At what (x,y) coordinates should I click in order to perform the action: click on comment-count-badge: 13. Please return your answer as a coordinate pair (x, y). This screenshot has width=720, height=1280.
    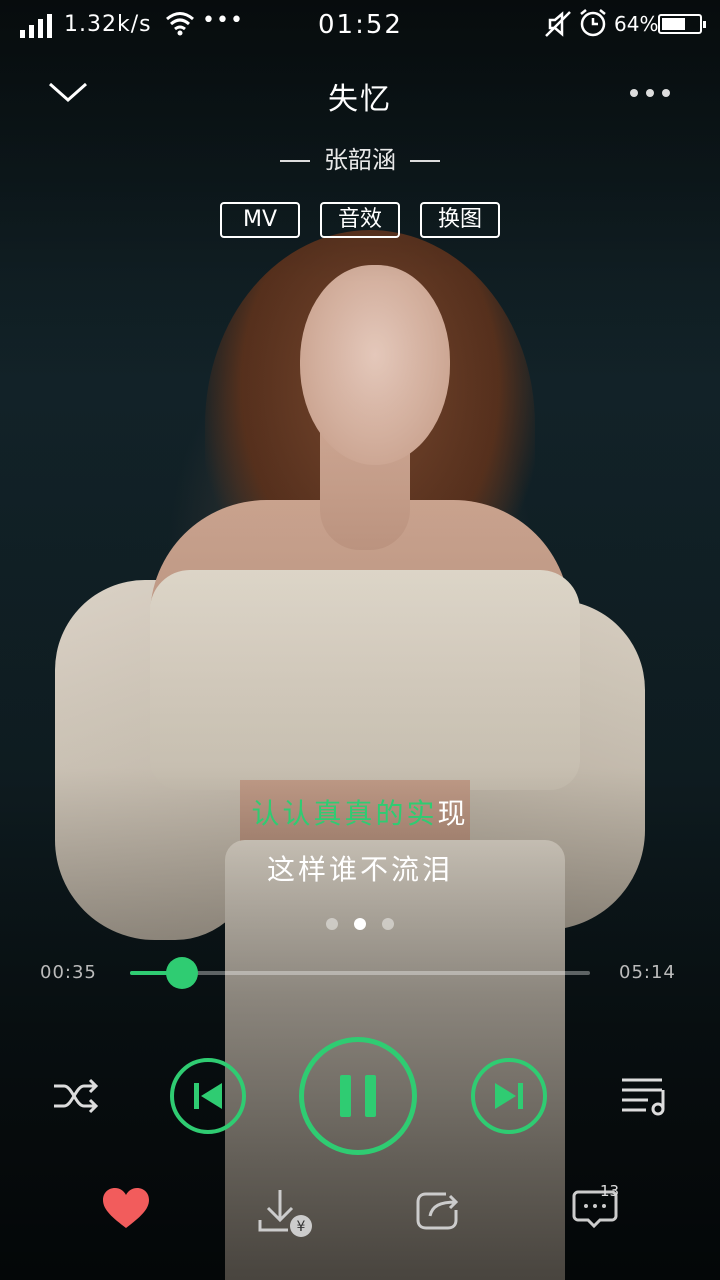
    Looking at the image, I should click on (610, 1191).